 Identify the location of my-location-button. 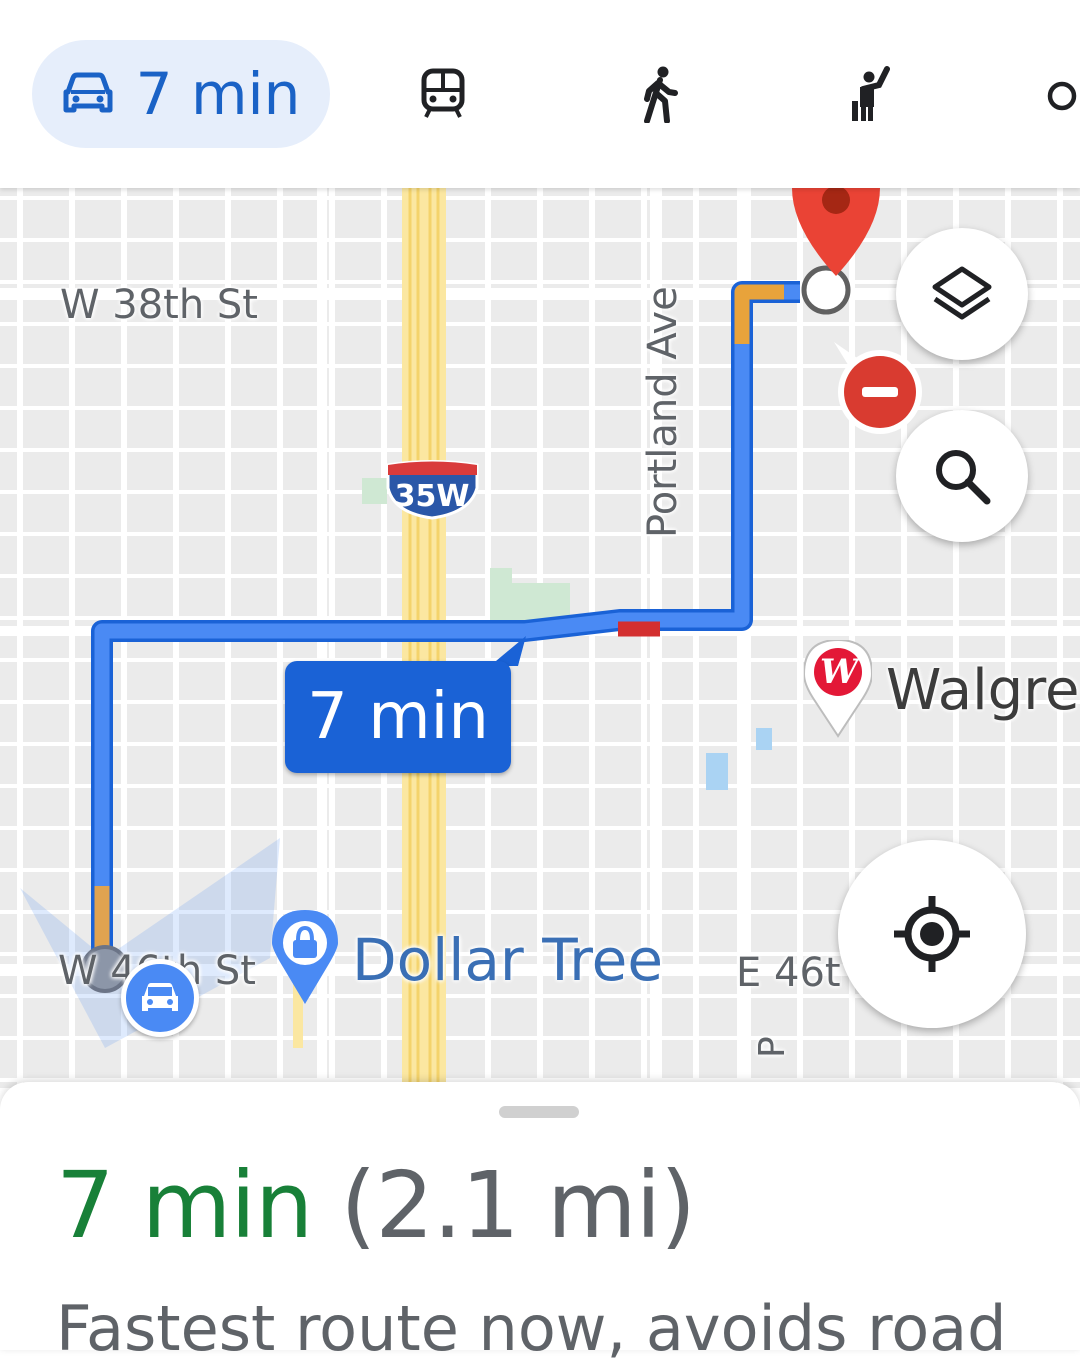
(932, 934).